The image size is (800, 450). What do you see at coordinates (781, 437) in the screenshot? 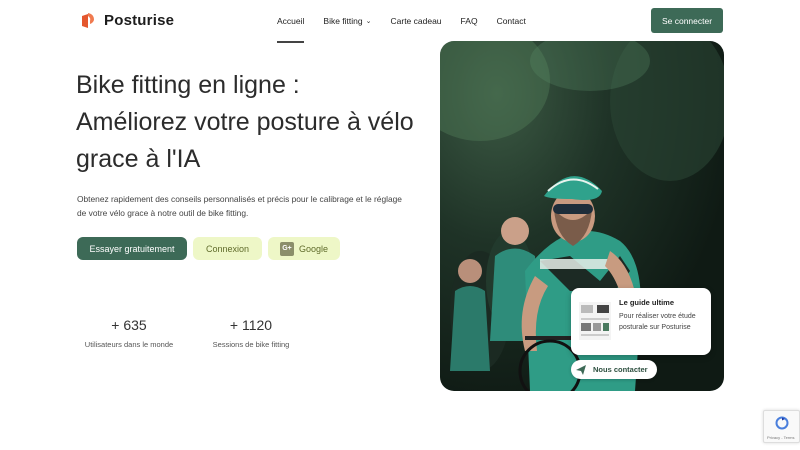
I see `recaptcha-label: Privacy - Terms` at bounding box center [781, 437].